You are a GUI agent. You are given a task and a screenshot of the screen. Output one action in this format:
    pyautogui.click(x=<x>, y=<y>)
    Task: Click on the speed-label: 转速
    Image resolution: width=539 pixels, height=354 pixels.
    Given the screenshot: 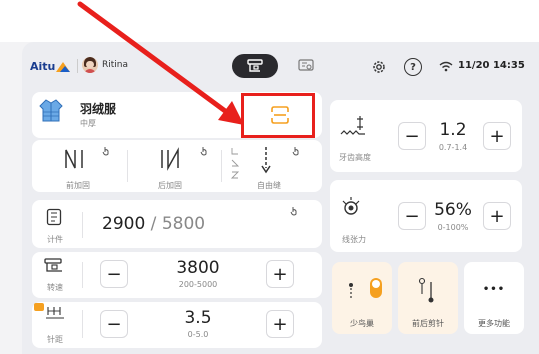 What is the action you would take?
    pyautogui.click(x=55, y=287)
    